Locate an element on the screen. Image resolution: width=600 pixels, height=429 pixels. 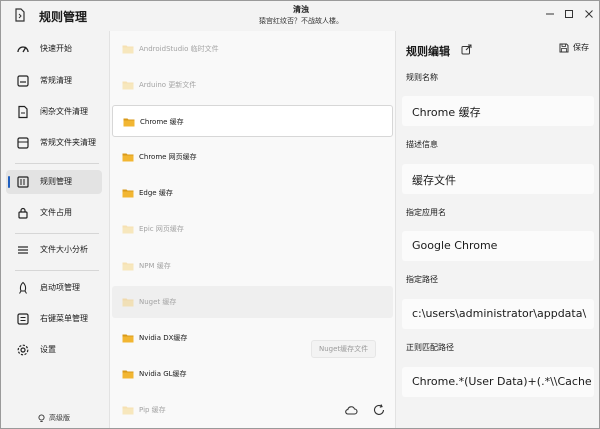
sidebar-item-rule-management: 规则管理 is located at coordinates (54, 182).